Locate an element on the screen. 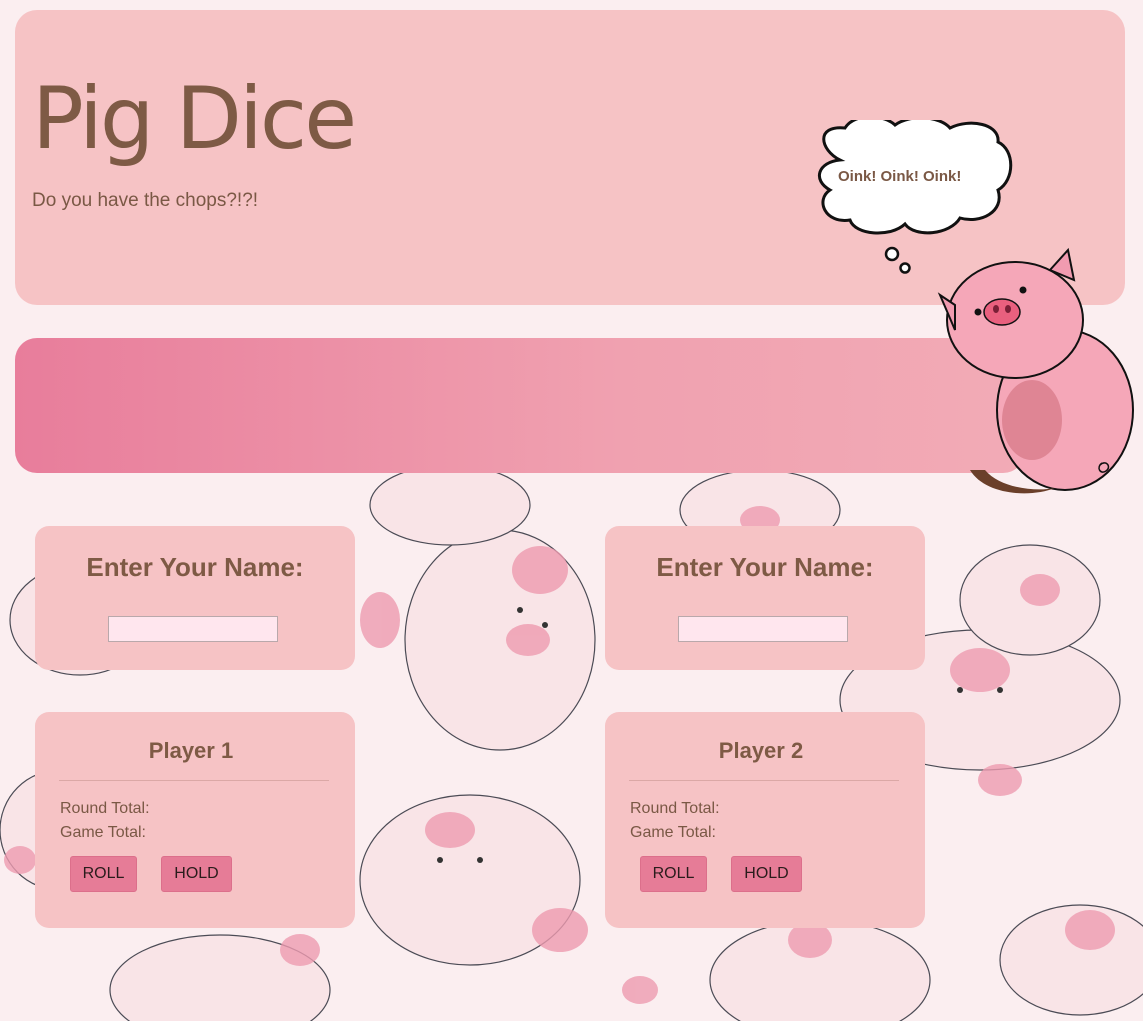 The image size is (1143, 1021). player1-roll-button: ROLL is located at coordinates (103, 874).